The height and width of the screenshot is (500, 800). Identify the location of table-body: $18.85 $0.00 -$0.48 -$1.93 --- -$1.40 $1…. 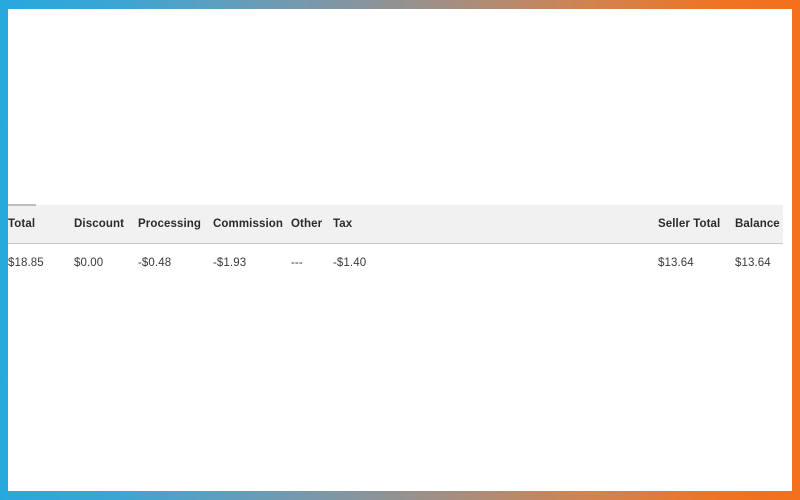
(395, 262).